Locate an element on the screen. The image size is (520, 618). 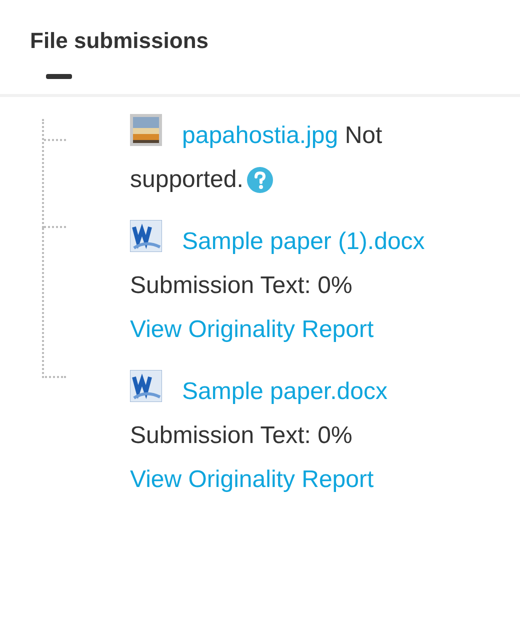
status-text: Not is located at coordinates (363, 135).